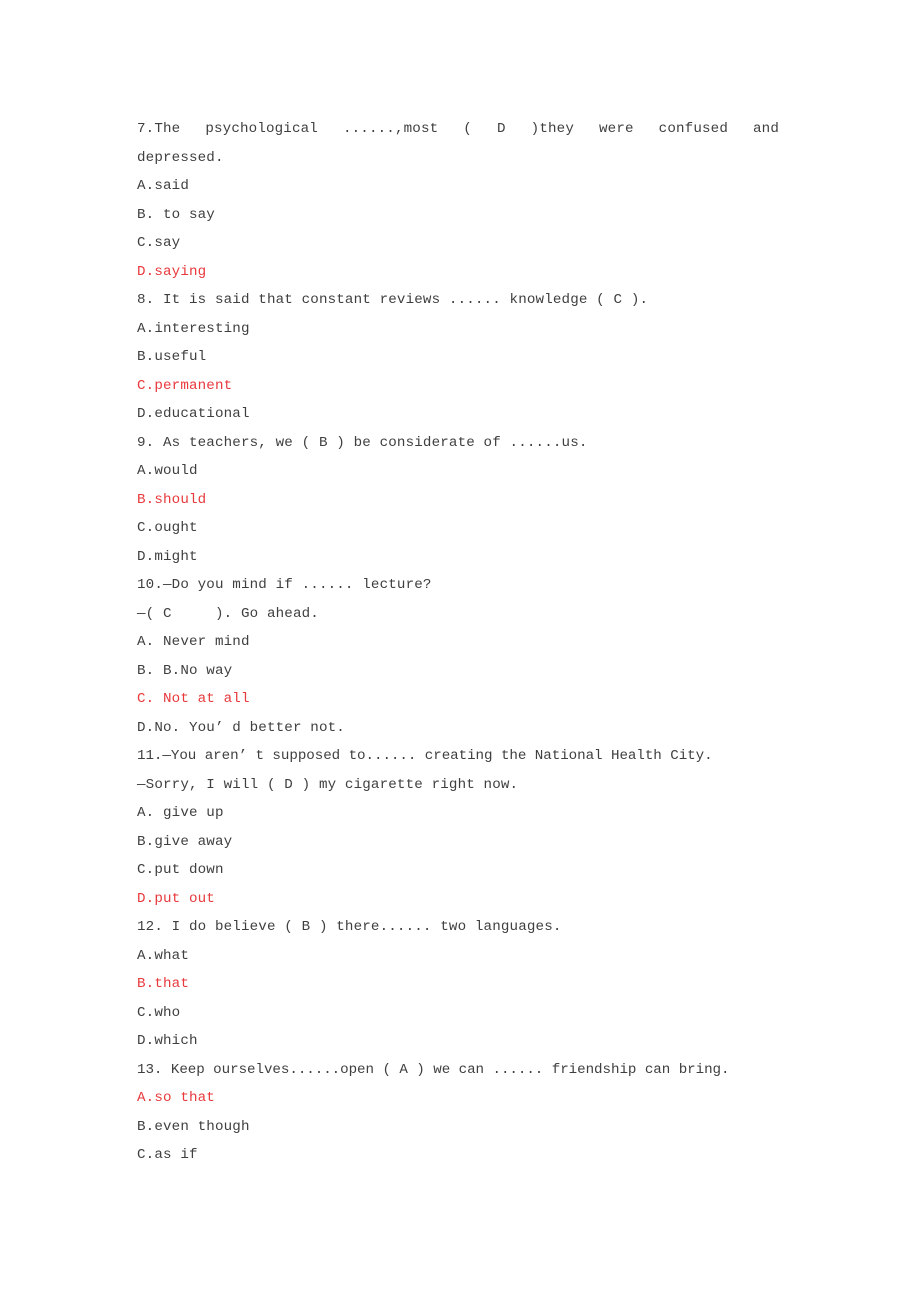 The width and height of the screenshot is (920, 1302). What do you see at coordinates (241, 727) in the screenshot?
I see `answer-option-line: D.No. You’ d better not.` at bounding box center [241, 727].